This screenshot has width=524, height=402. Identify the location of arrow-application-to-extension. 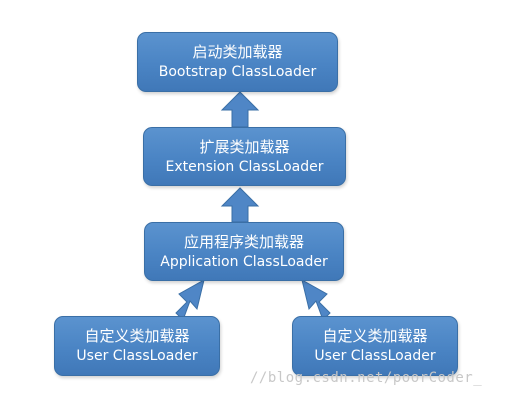
(240, 205).